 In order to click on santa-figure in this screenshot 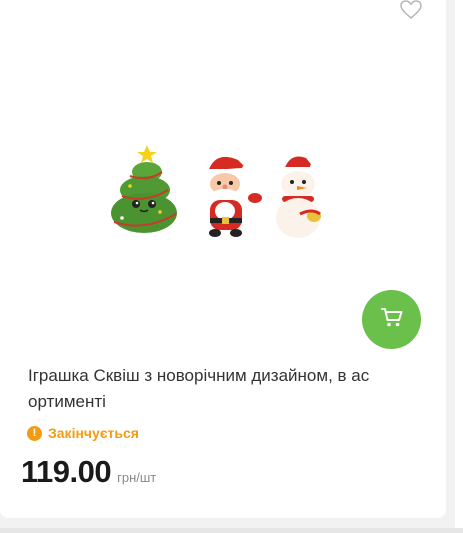, I will do `click(234, 196)`.